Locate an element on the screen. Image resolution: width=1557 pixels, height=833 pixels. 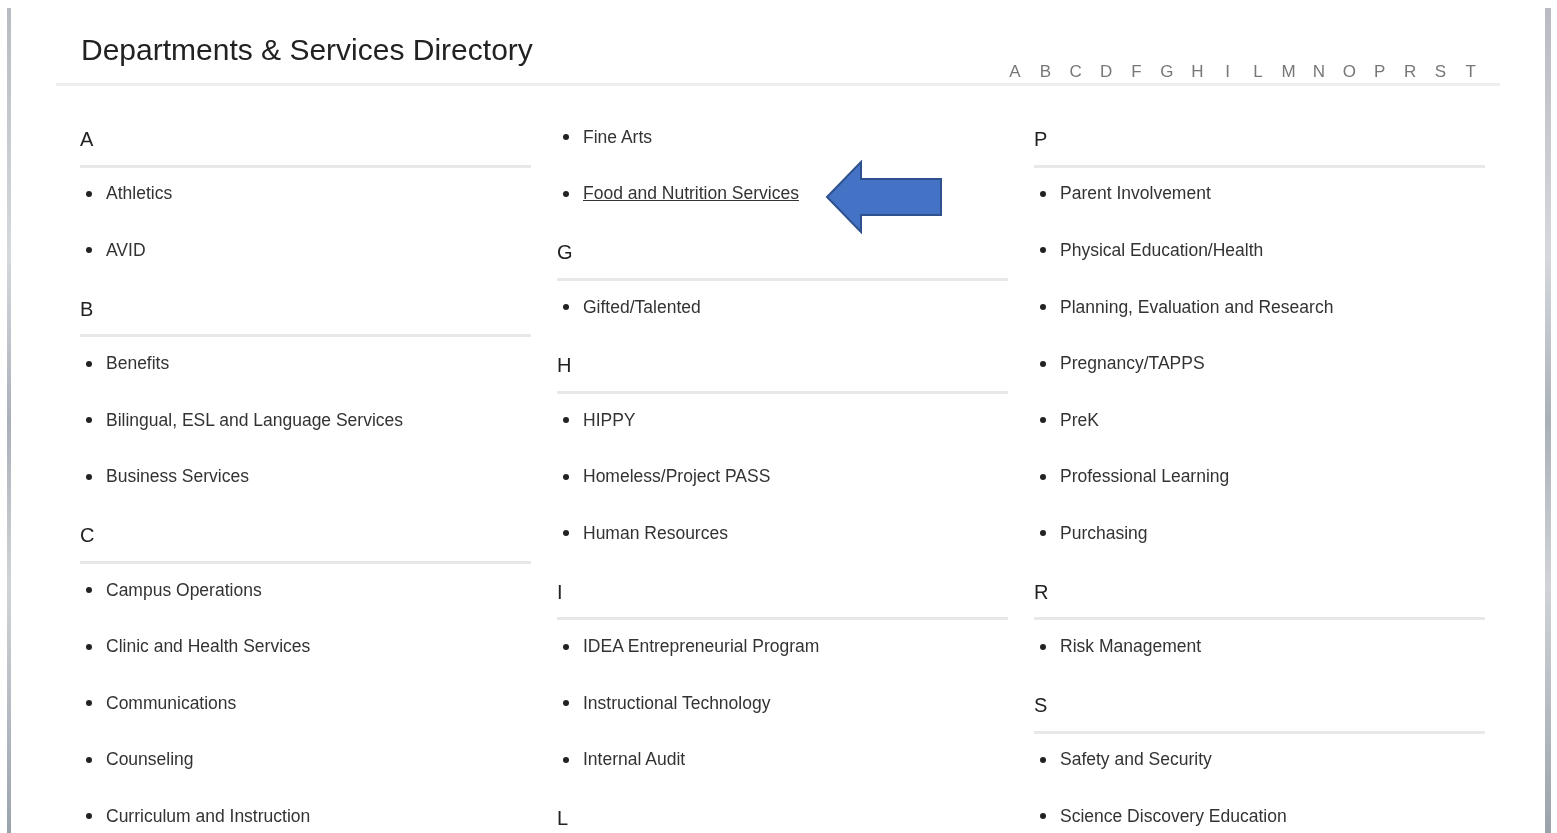
department-link: Safety and Security is located at coordinates (1136, 760).